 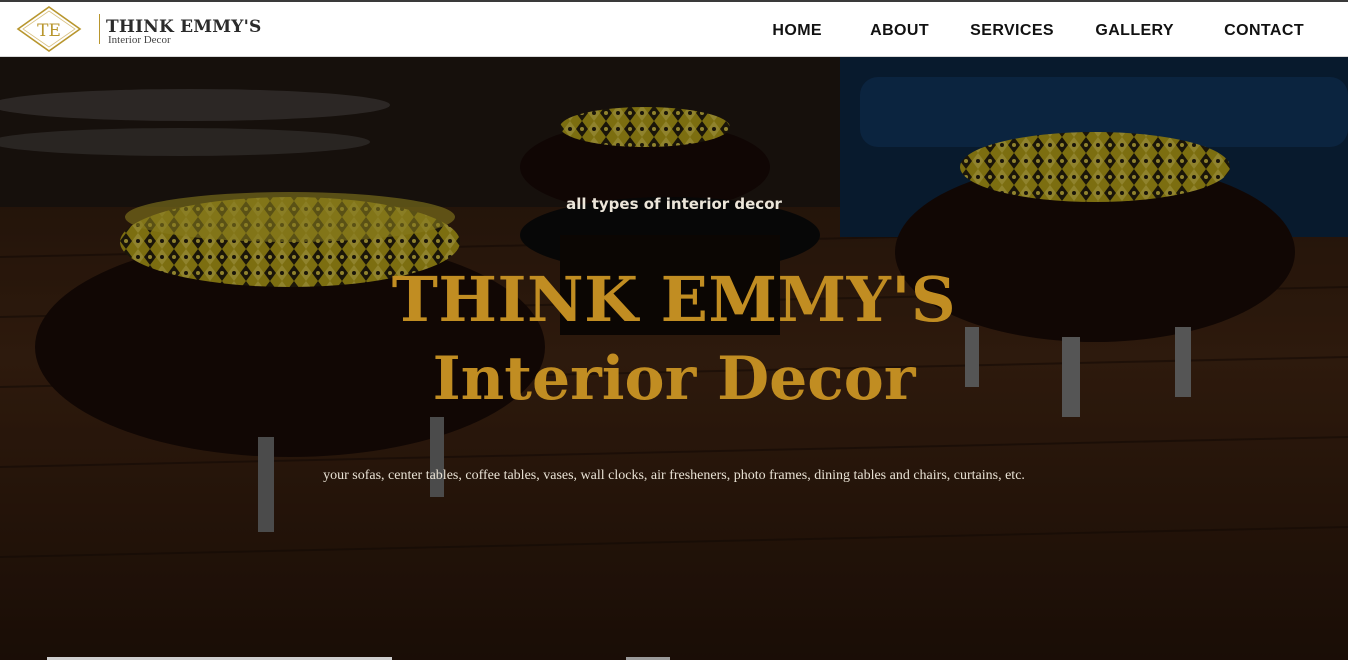 What do you see at coordinates (1134, 31) in the screenshot?
I see `nav-gallery: GALLERY` at bounding box center [1134, 31].